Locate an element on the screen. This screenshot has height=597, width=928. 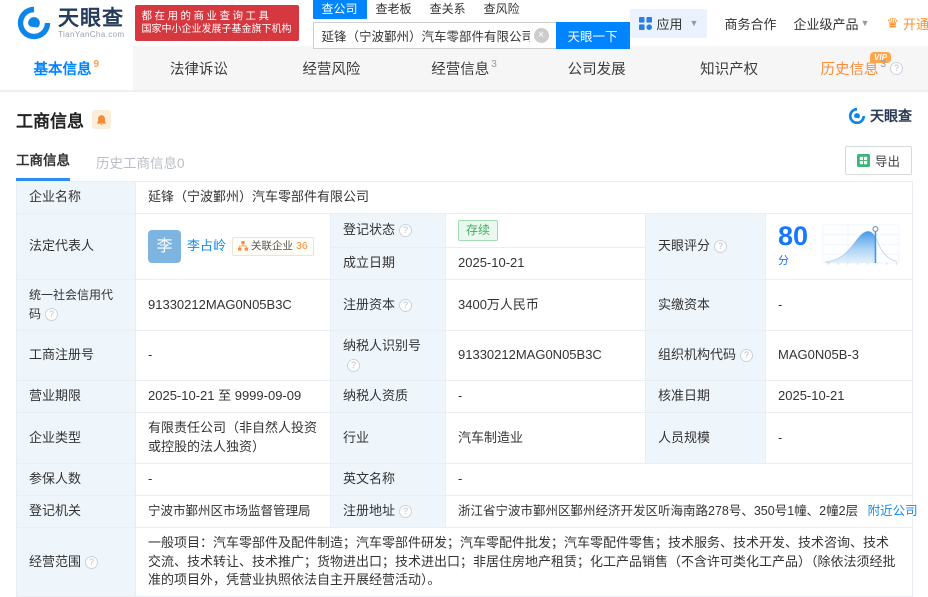
field-label: 企业名称 is located at coordinates (76, 197).